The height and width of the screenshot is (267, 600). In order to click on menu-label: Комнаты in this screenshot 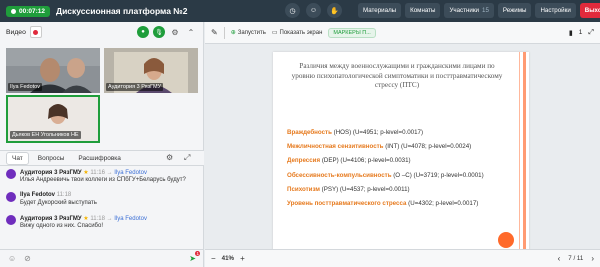, I will do `click(423, 10)`.